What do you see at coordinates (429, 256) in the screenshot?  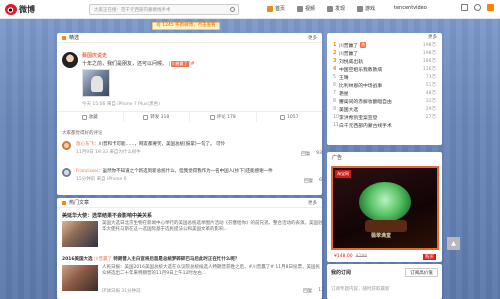 I see `ad-buy-button: 购买` at bounding box center [429, 256].